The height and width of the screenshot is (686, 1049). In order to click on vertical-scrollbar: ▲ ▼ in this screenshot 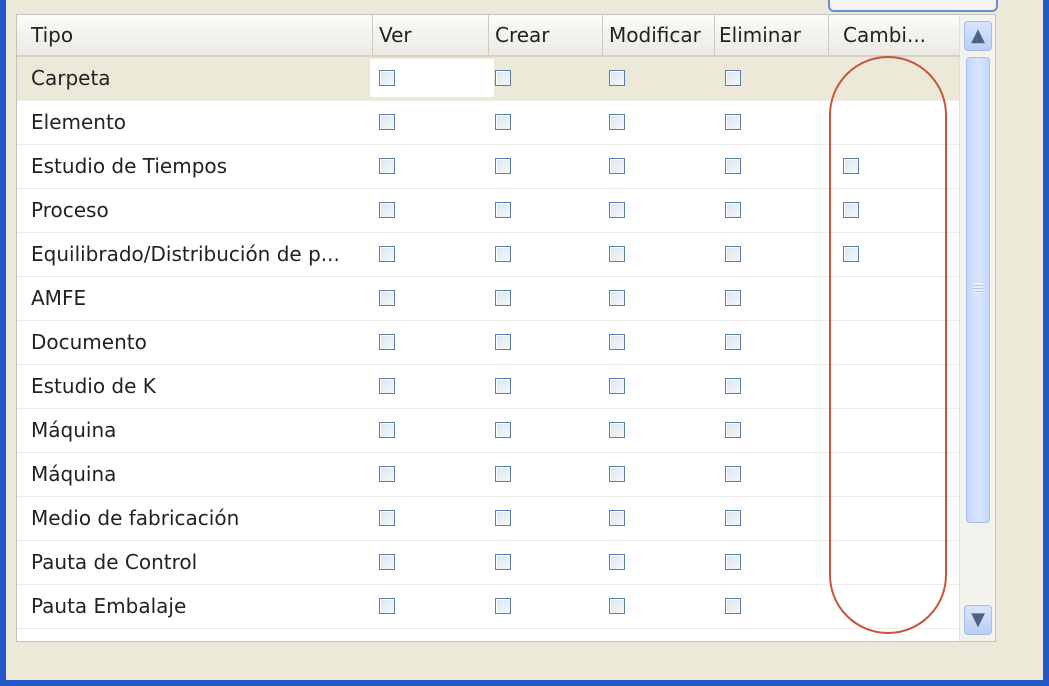, I will do `click(977, 328)`.